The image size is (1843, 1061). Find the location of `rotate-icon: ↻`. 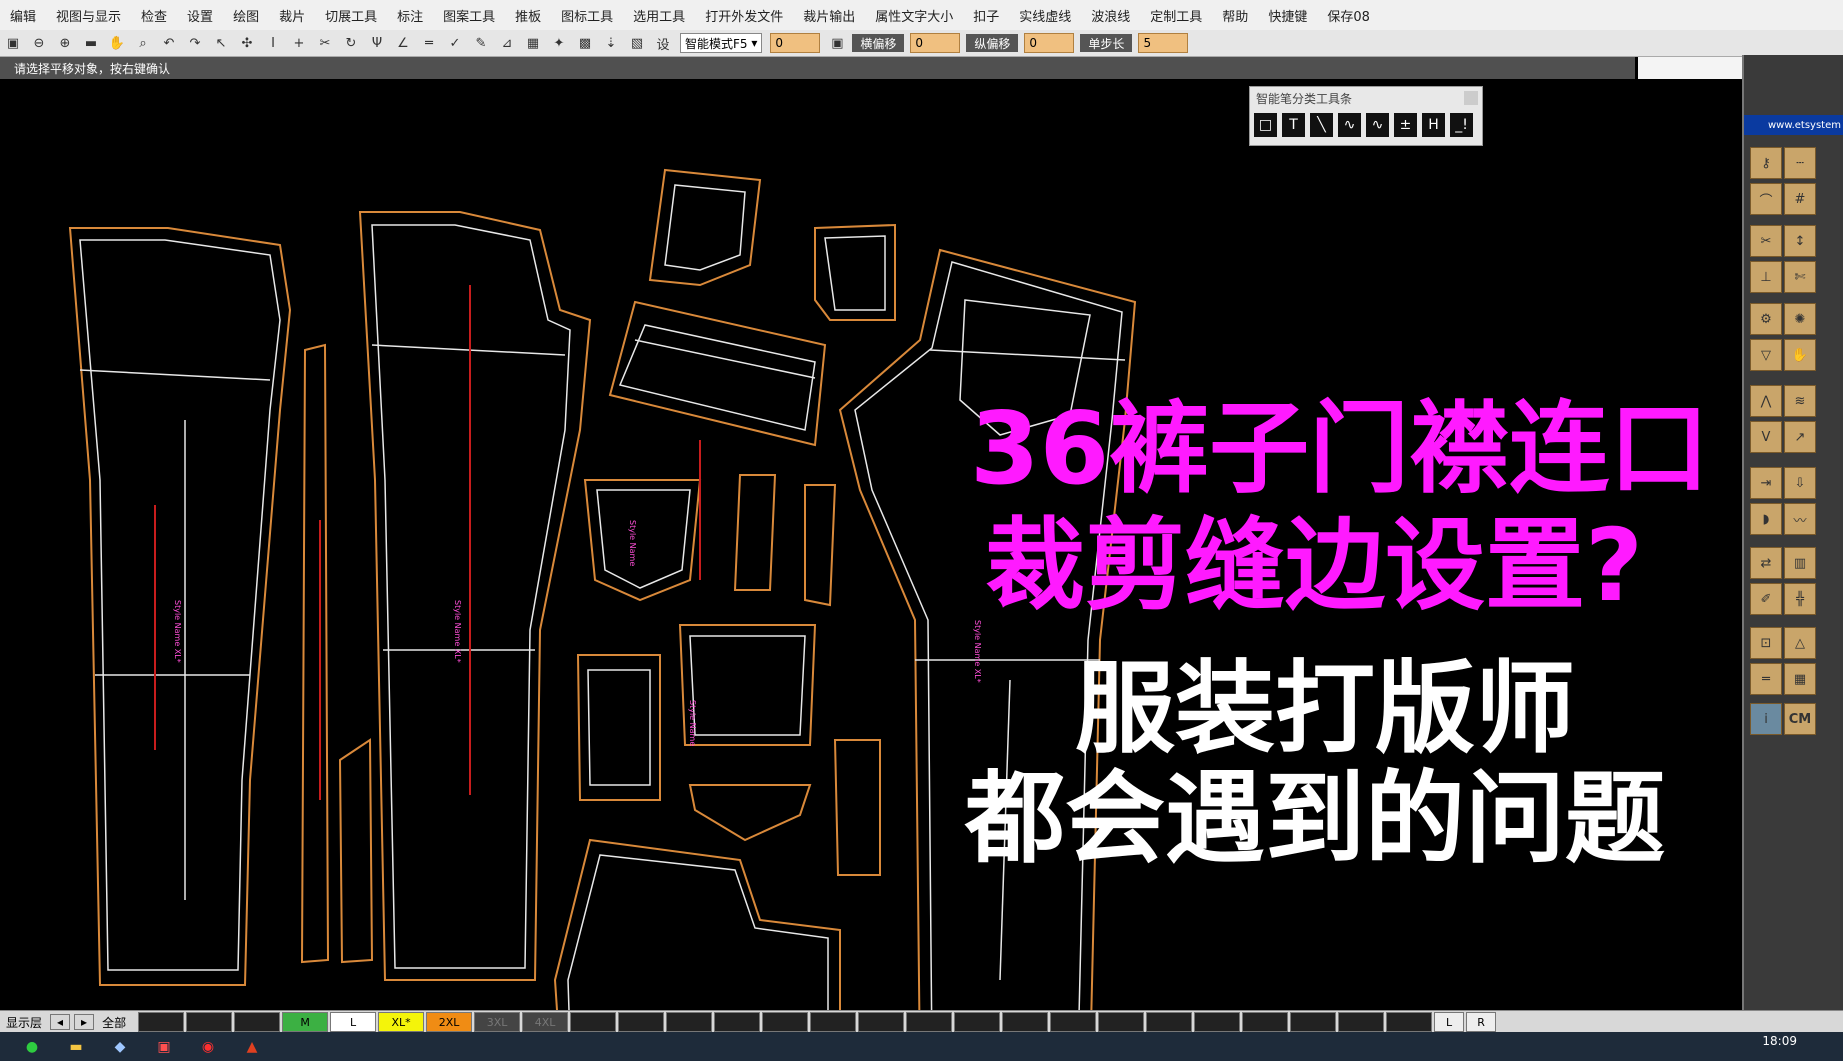

rotate-icon: ↻ is located at coordinates (351, 43).